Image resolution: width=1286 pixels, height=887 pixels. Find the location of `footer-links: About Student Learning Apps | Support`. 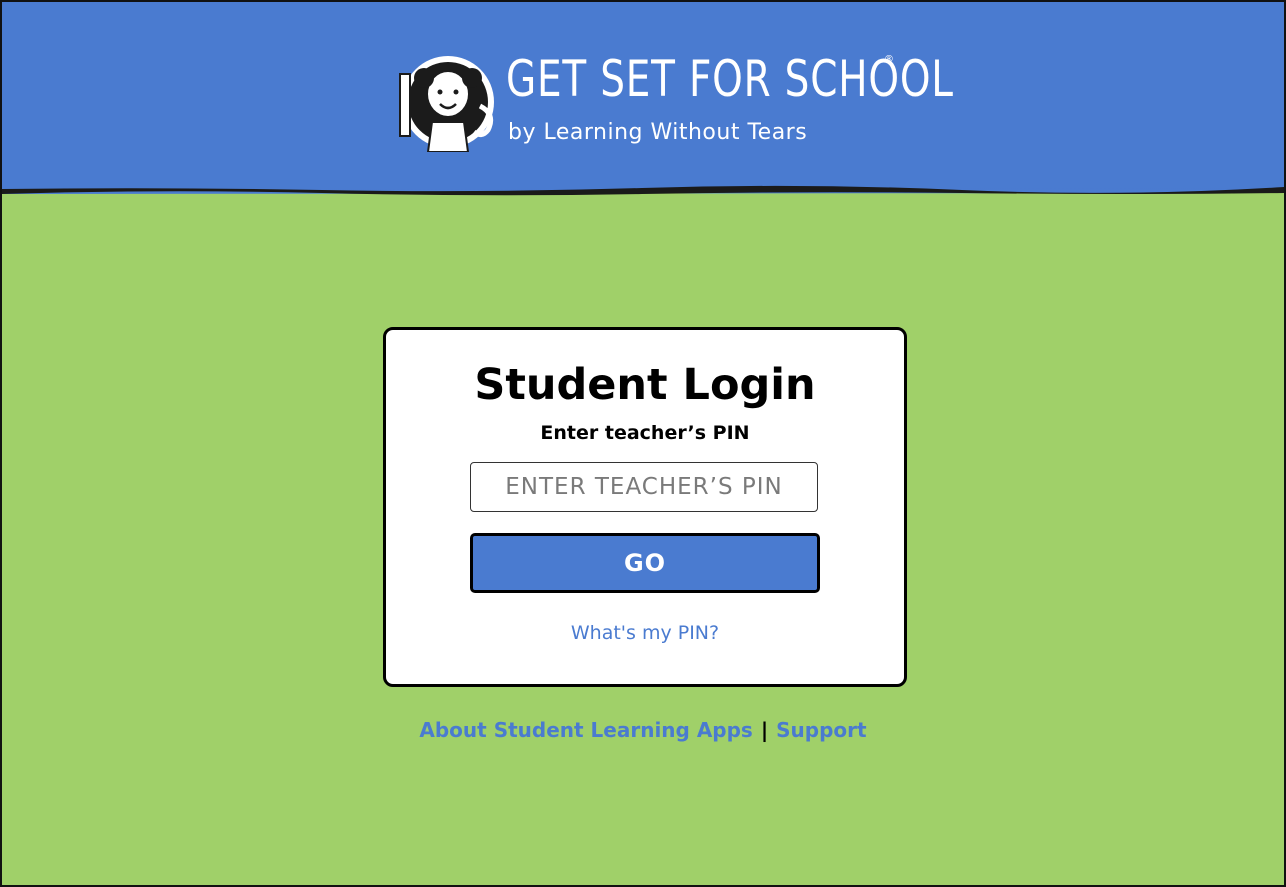

footer-links: About Student Learning Apps | Support is located at coordinates (643, 730).